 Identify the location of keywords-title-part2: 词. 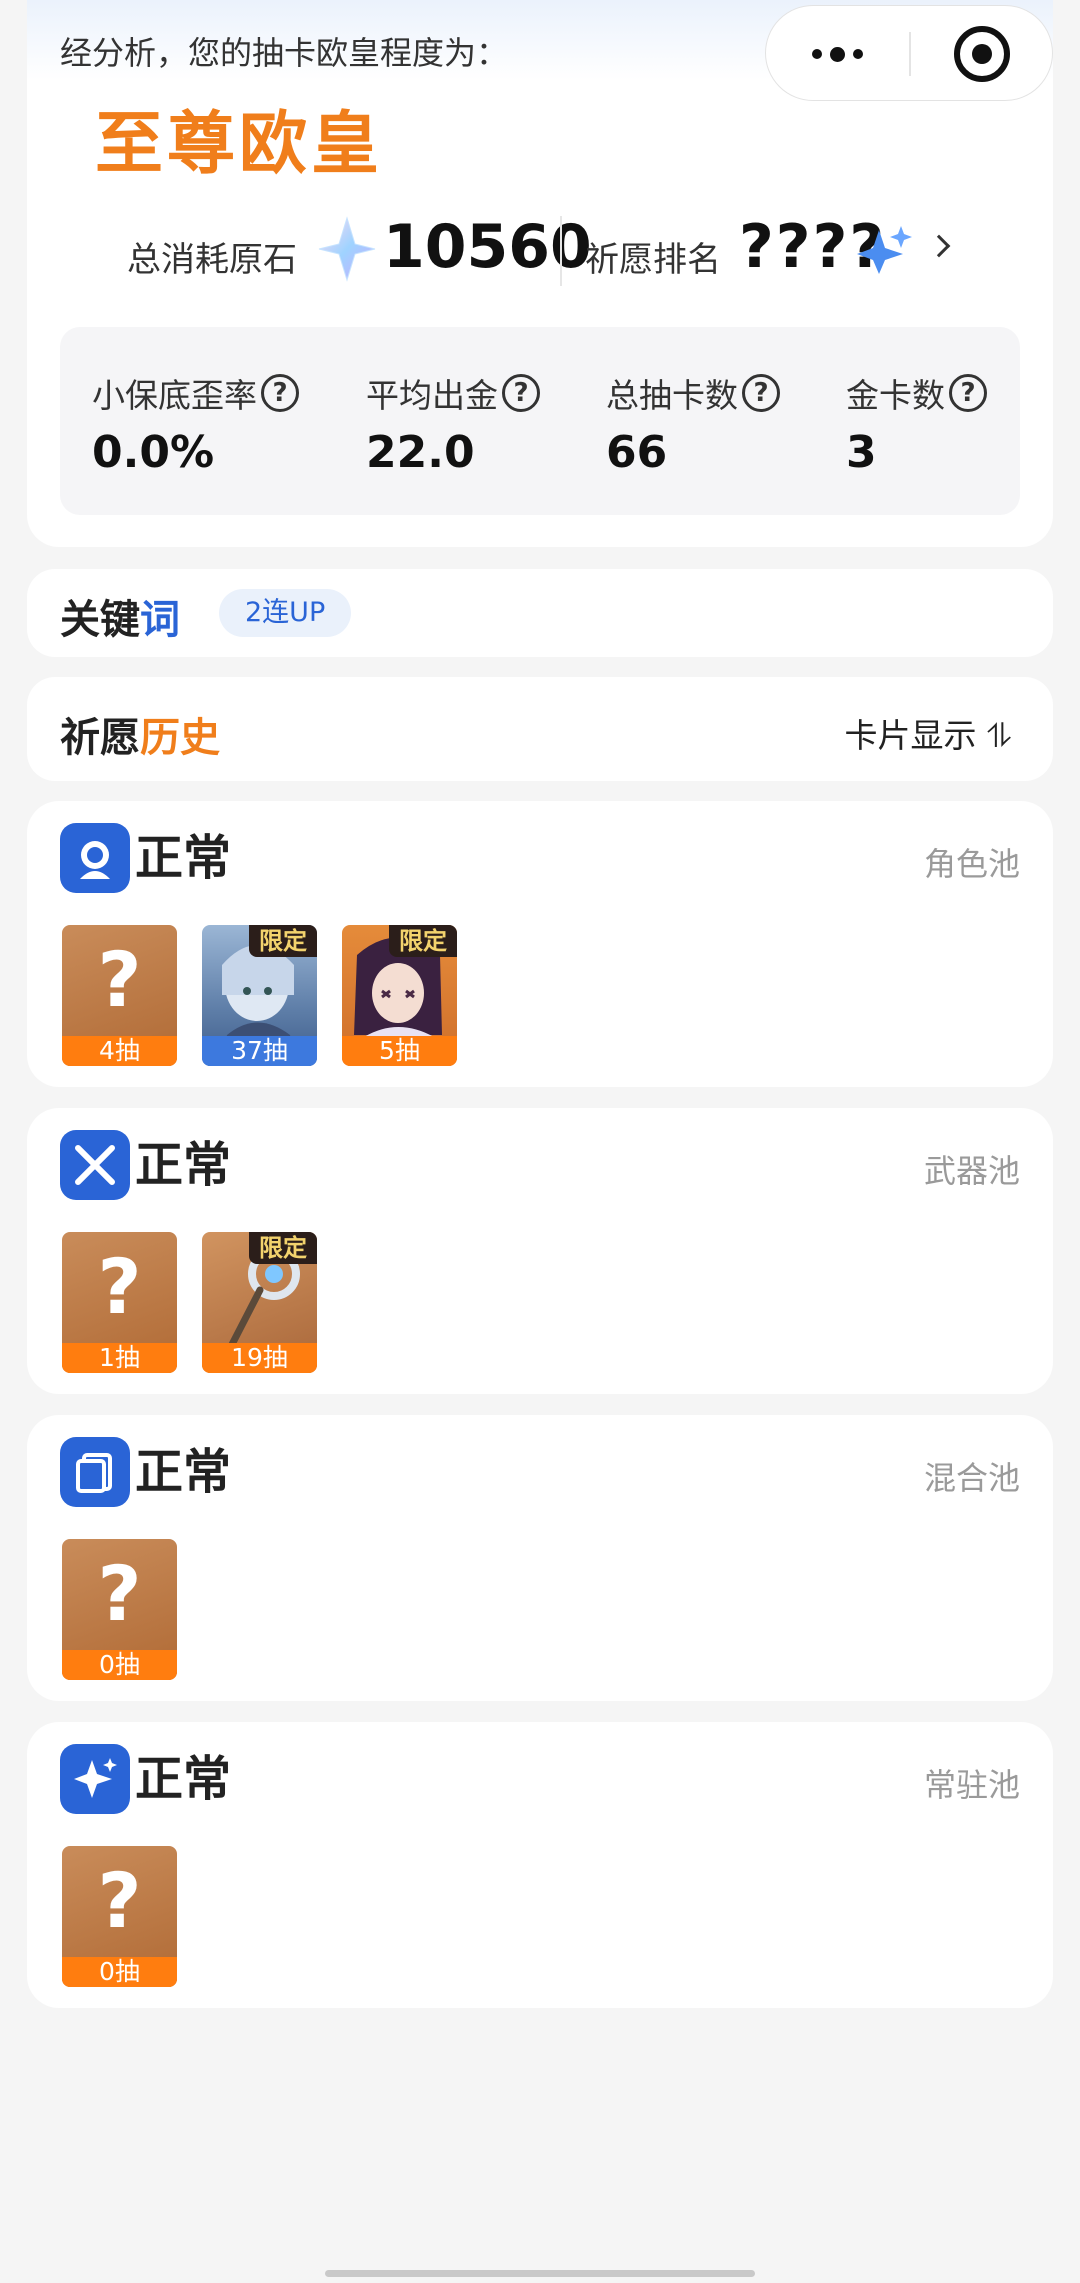
(160, 620).